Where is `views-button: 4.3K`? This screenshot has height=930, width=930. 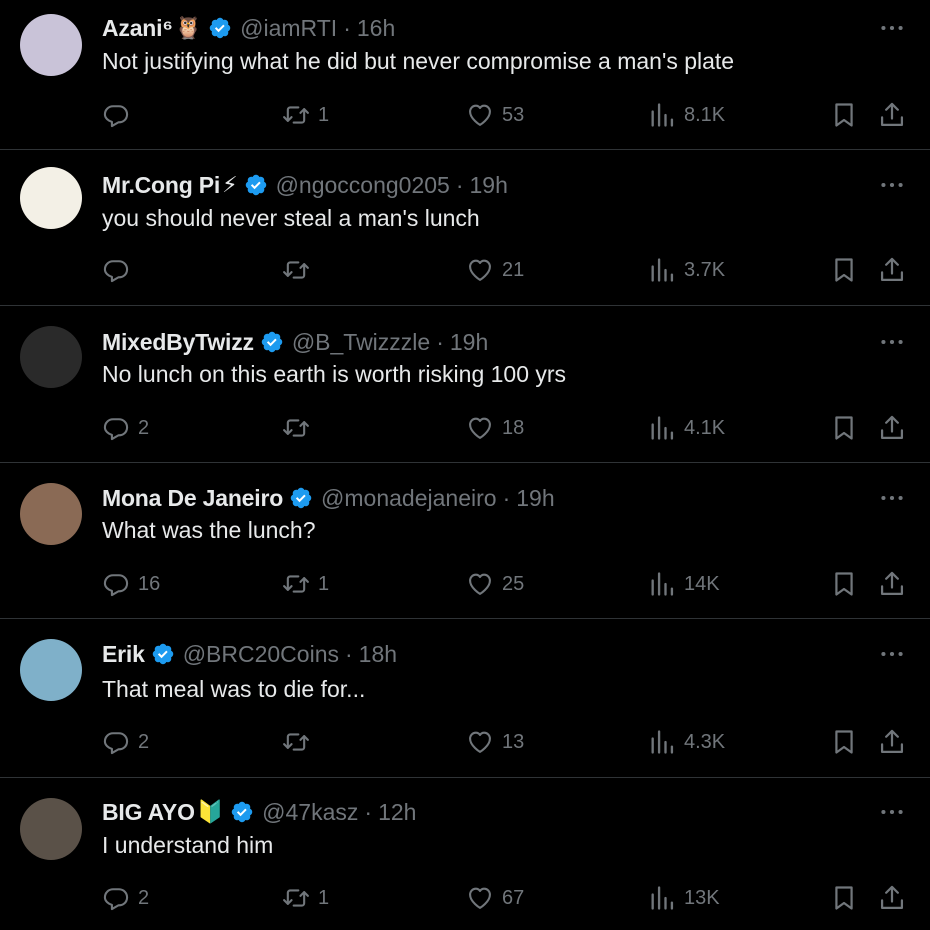
views-button: 4.3K is located at coordinates (686, 742).